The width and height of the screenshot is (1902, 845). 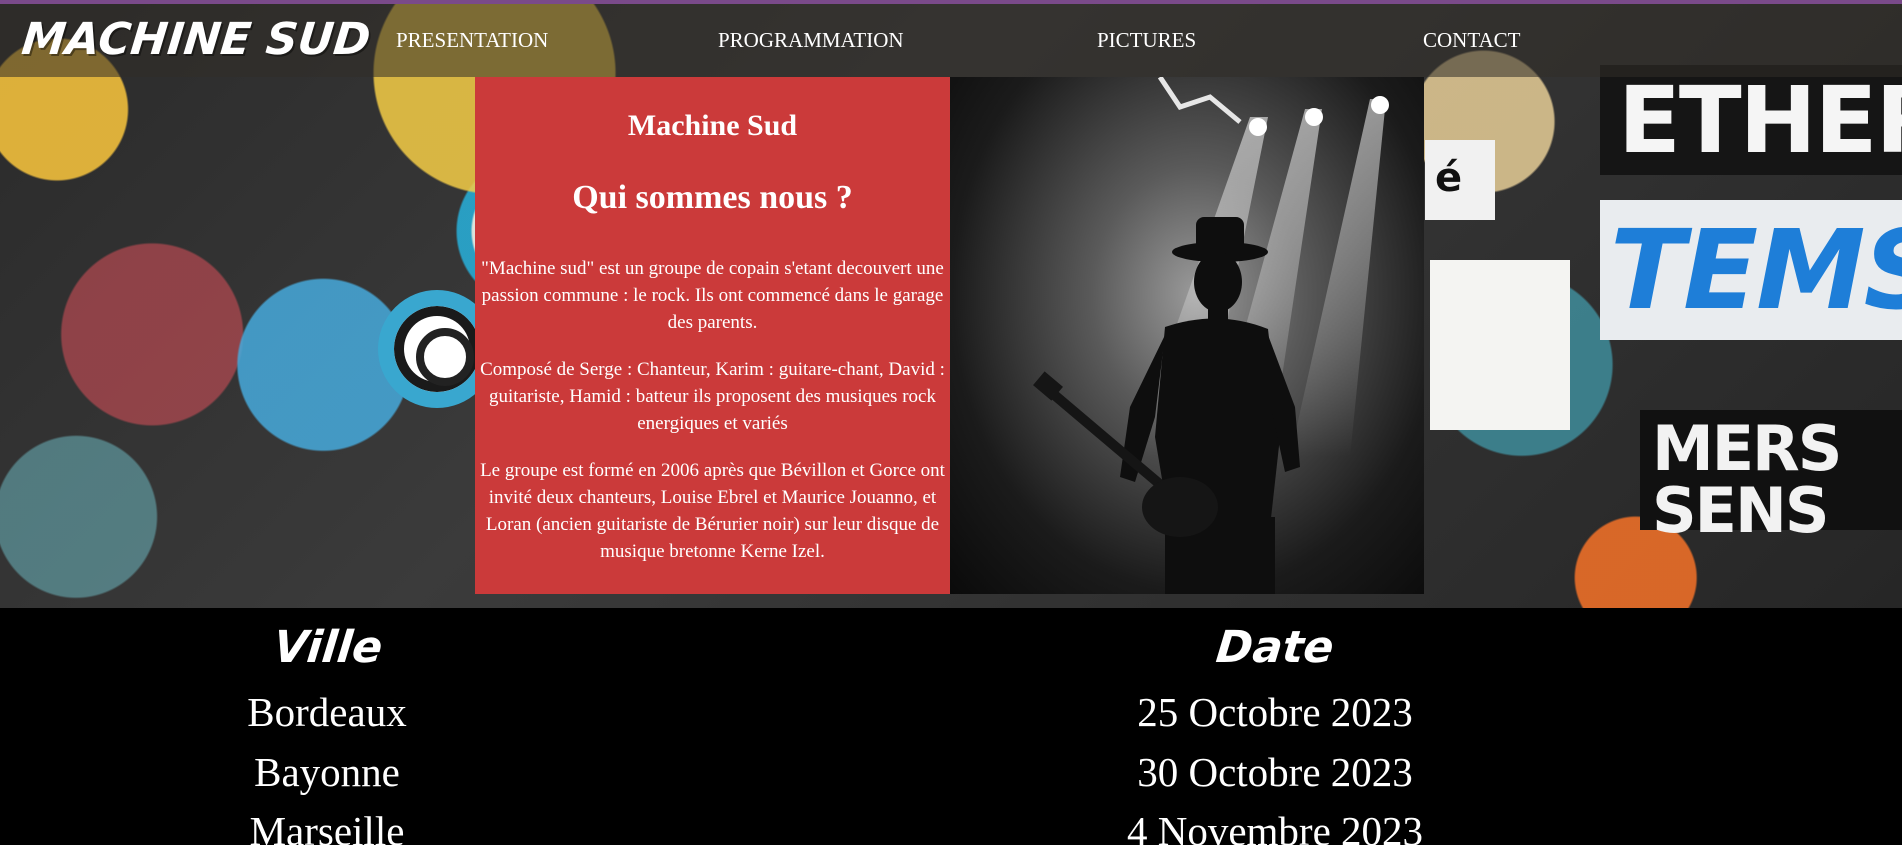 I want to click on tour-city: Marseille, so click(x=327, y=826).